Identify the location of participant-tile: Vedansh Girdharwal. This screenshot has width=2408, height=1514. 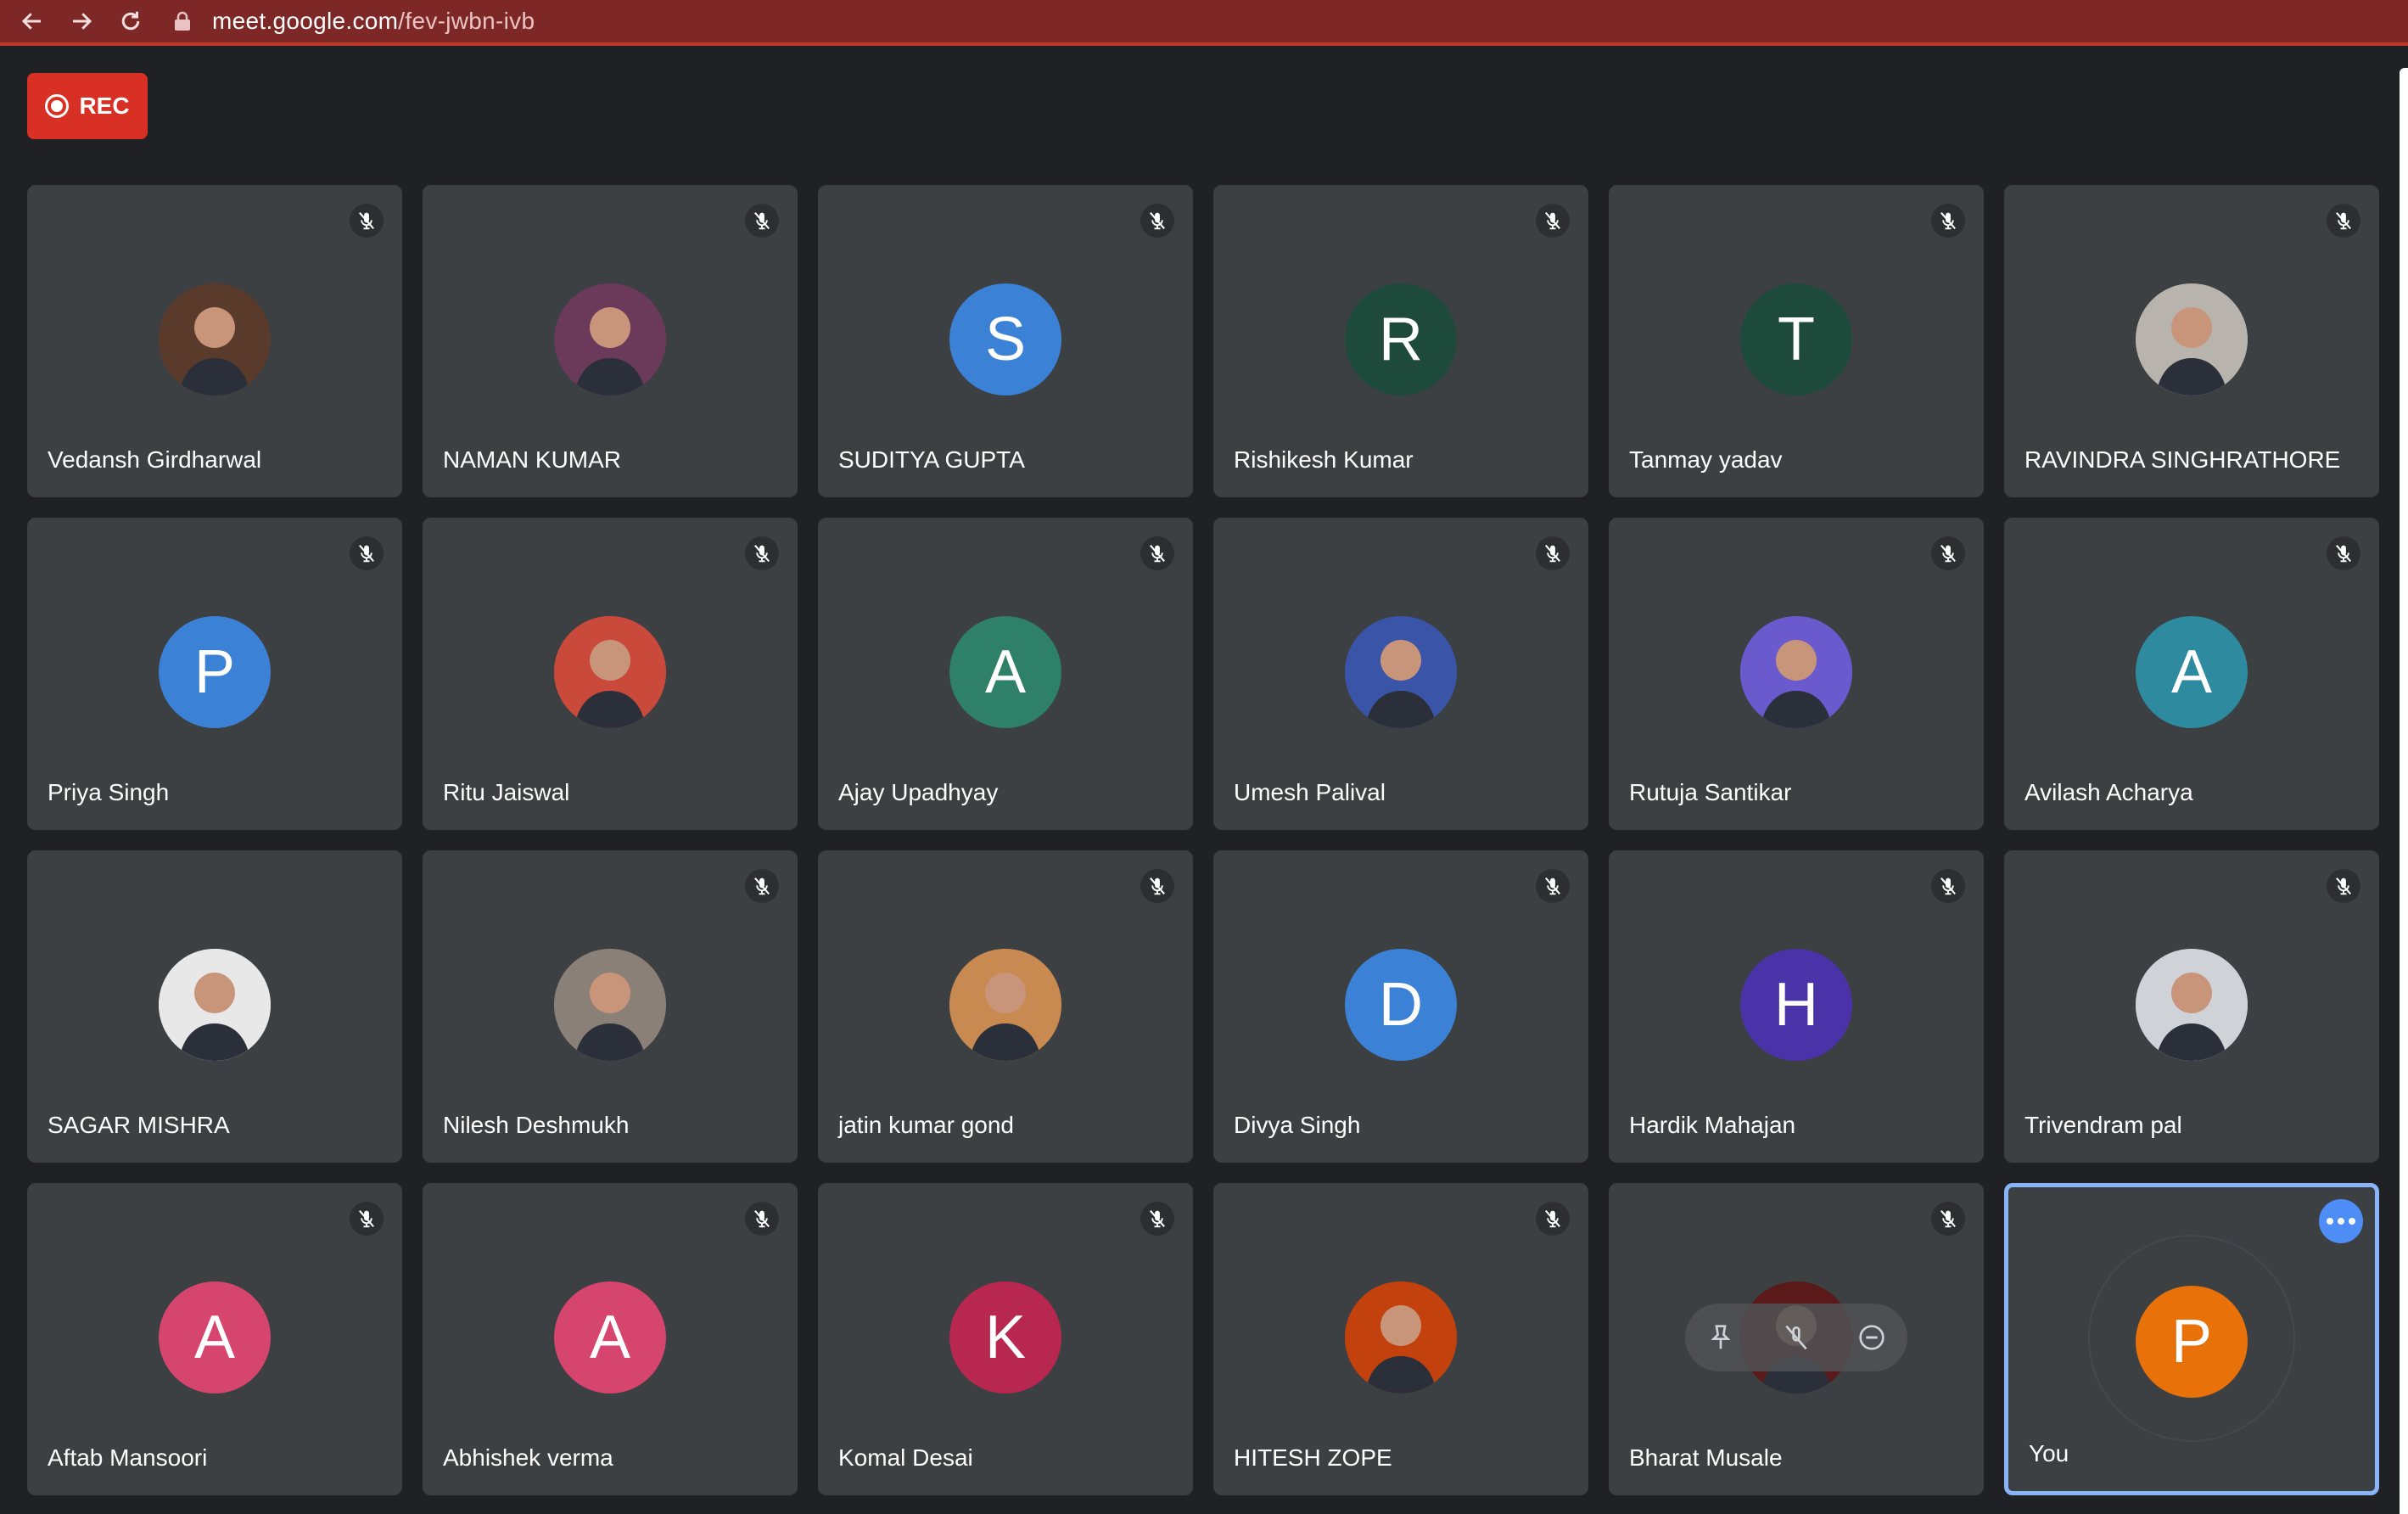
(215, 341).